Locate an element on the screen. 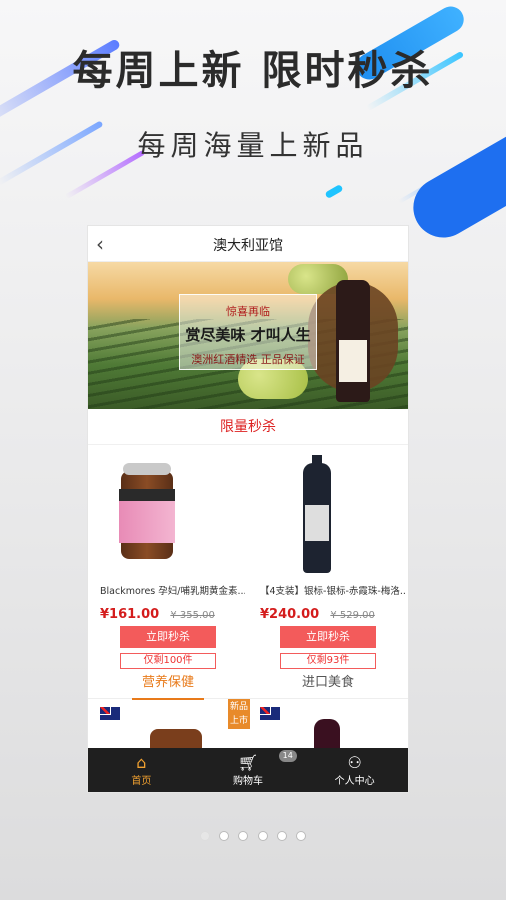 The image size is (506, 900). wine-bottle-image is located at coordinates (353, 341).